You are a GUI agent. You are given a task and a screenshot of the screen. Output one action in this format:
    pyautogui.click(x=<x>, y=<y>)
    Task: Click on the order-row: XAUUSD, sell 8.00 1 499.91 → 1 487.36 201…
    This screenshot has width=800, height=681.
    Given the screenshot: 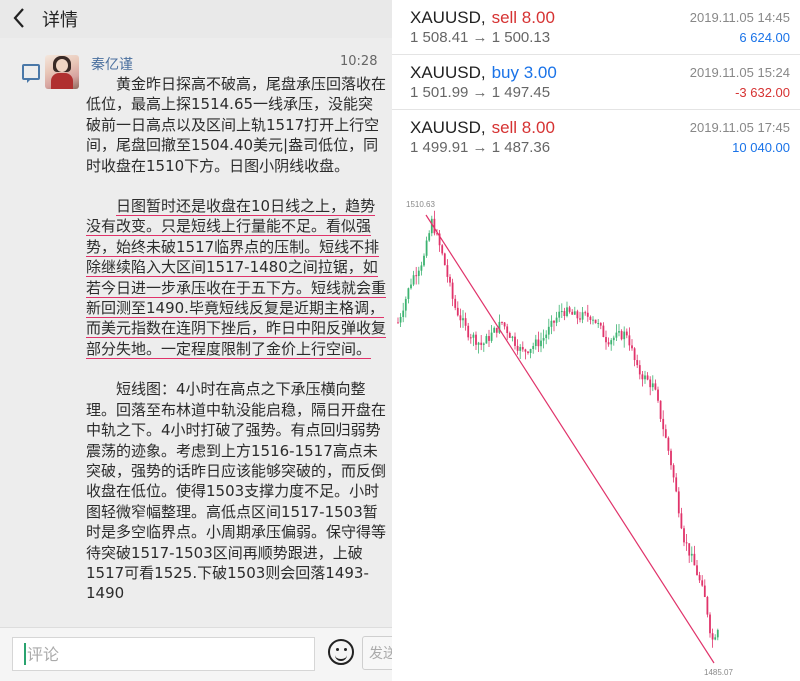 What is the action you would take?
    pyautogui.click(x=596, y=137)
    